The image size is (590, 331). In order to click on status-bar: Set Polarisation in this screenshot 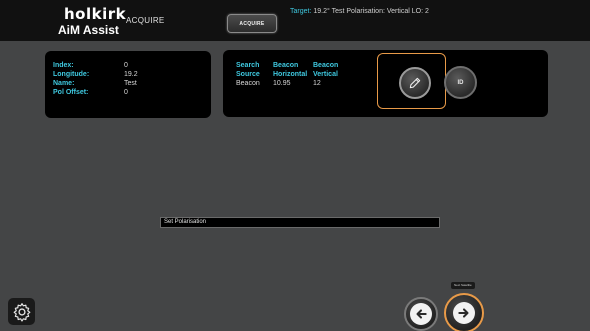, I will do `click(300, 222)`.